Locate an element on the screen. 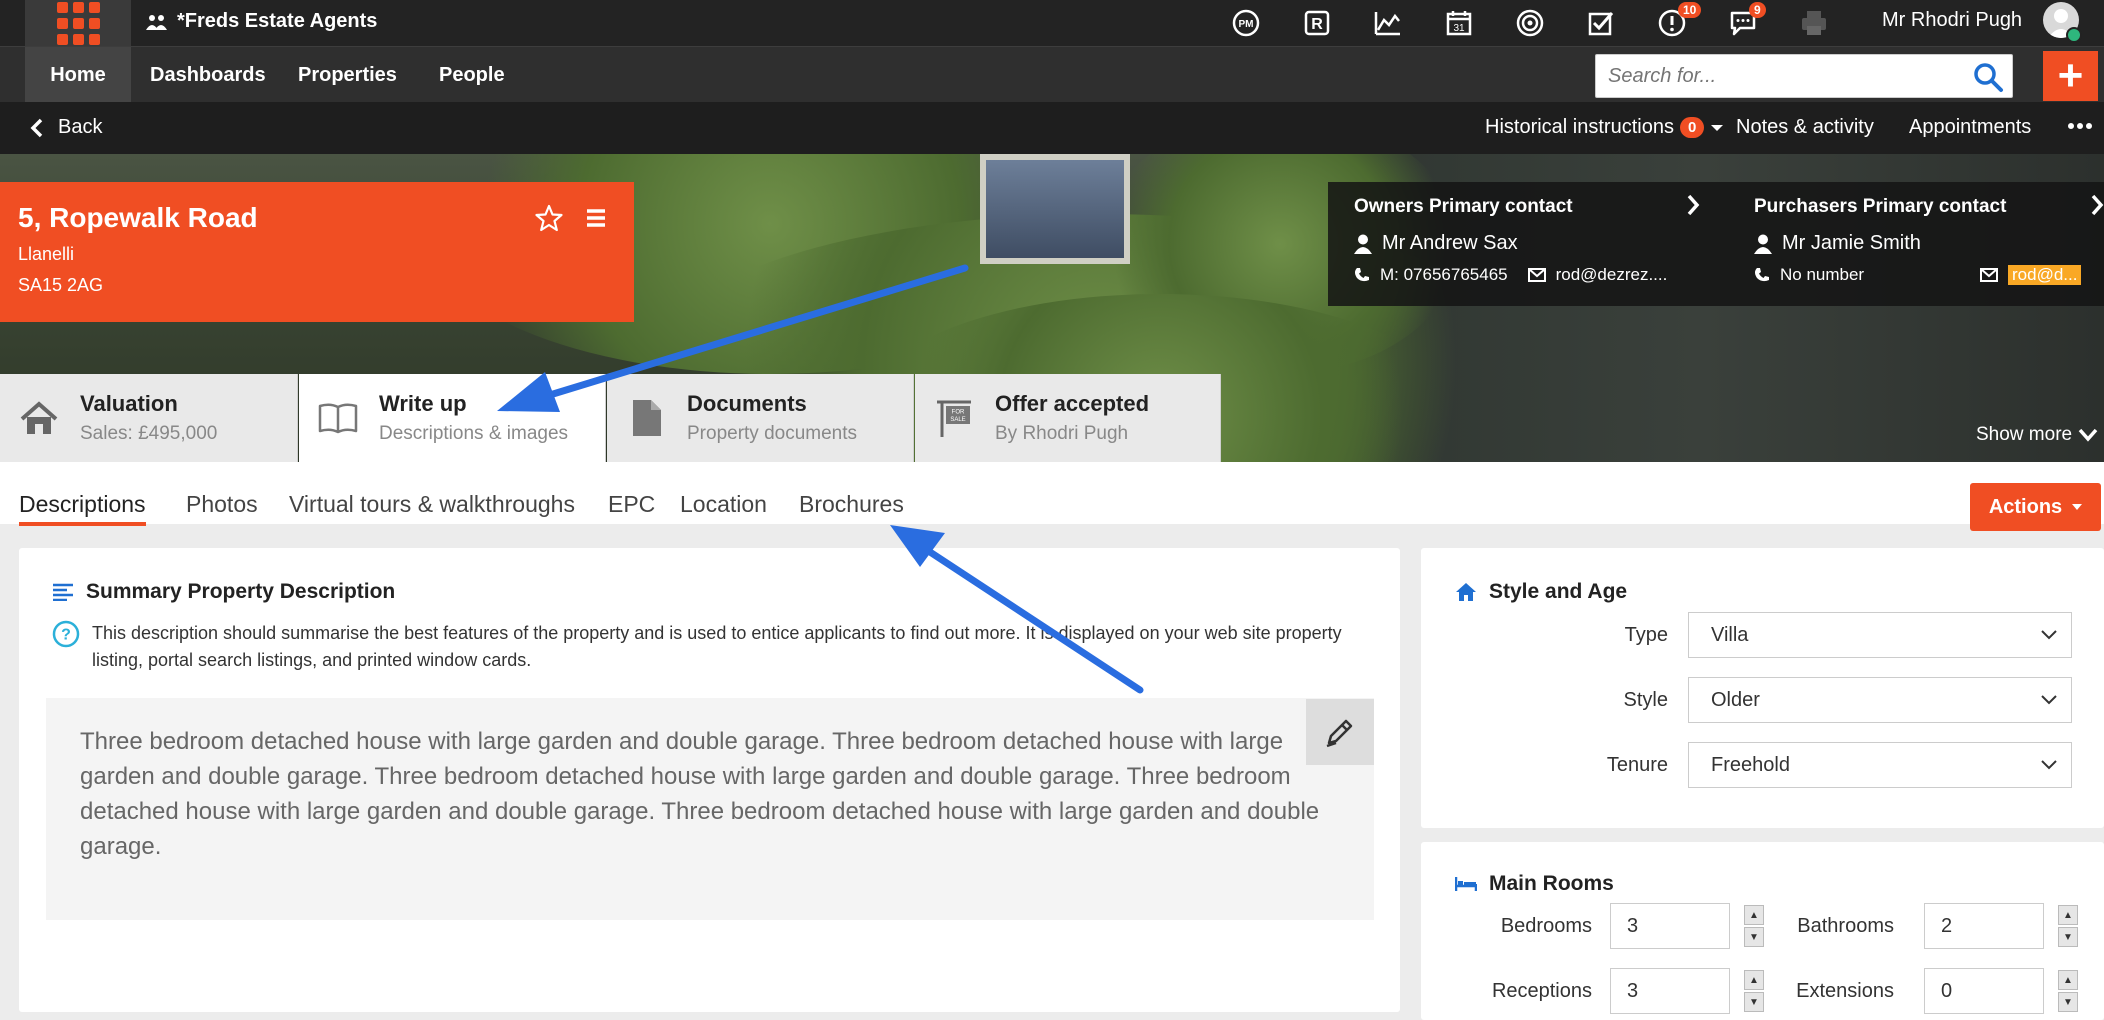  style-row: Style Older is located at coordinates (1746, 700).